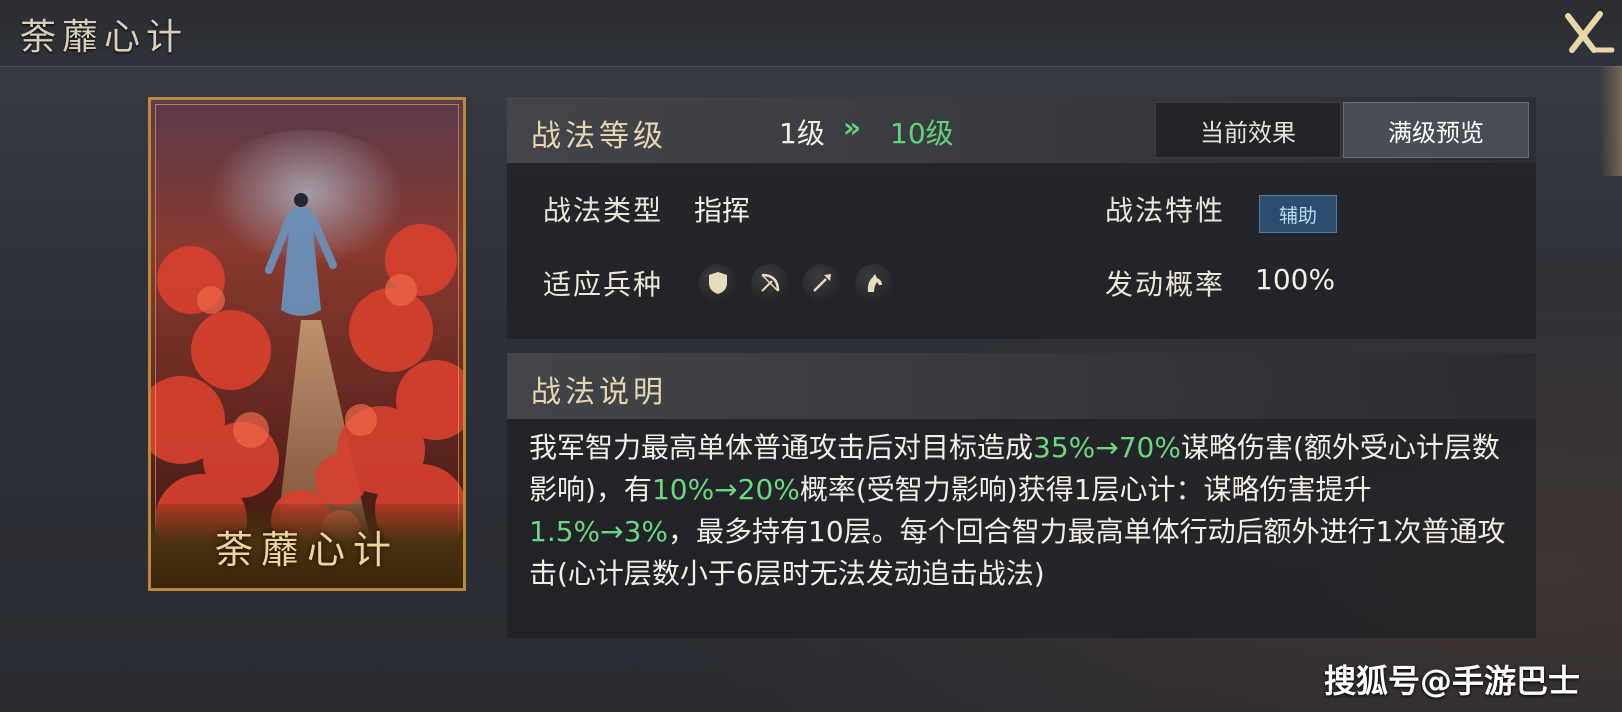 The height and width of the screenshot is (712, 1622). Describe the element at coordinates (307, 344) in the screenshot. I see `tactic-card: 荼蘼心计` at that location.